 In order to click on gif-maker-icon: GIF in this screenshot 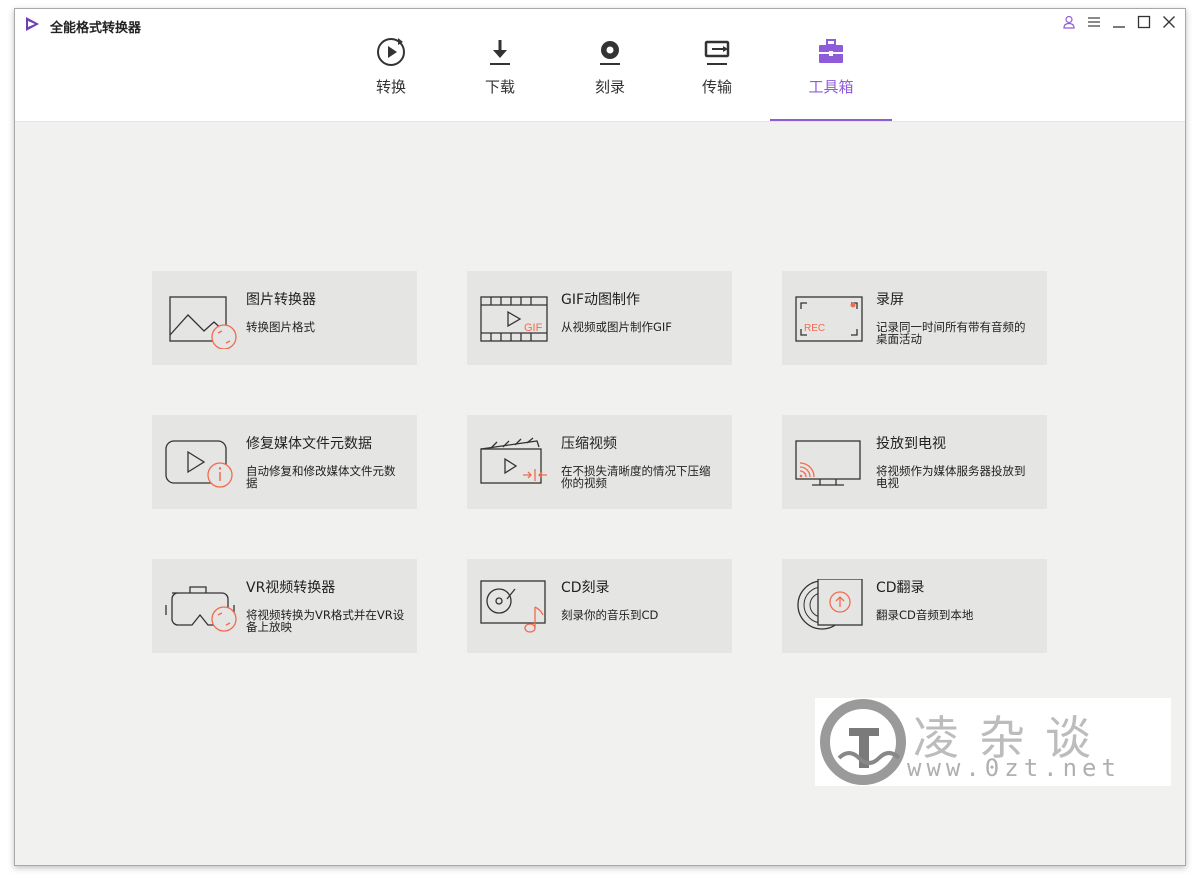, I will do `click(514, 319)`.